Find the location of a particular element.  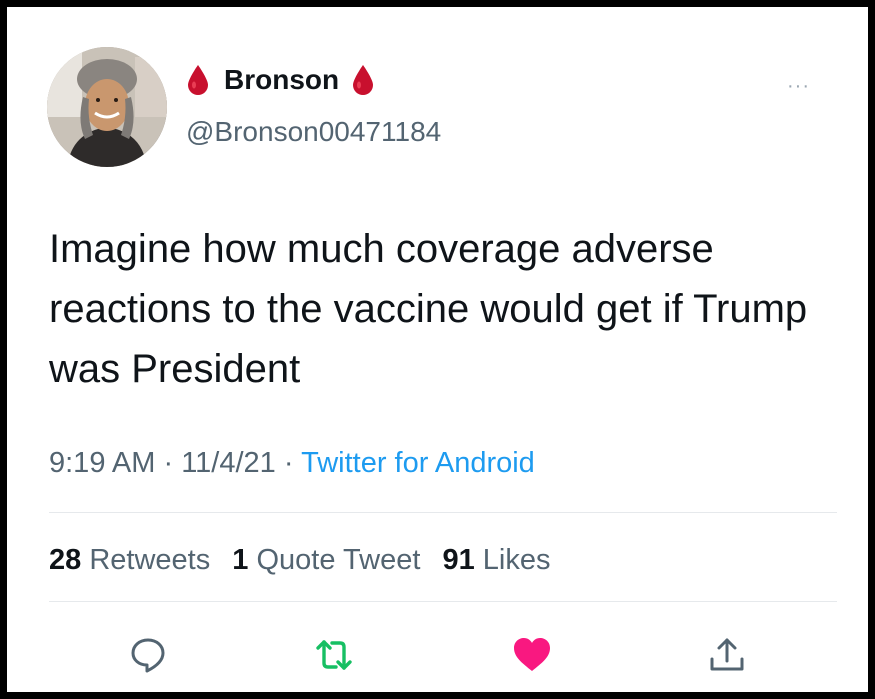

retweets-count: 28 is located at coordinates (65, 560).